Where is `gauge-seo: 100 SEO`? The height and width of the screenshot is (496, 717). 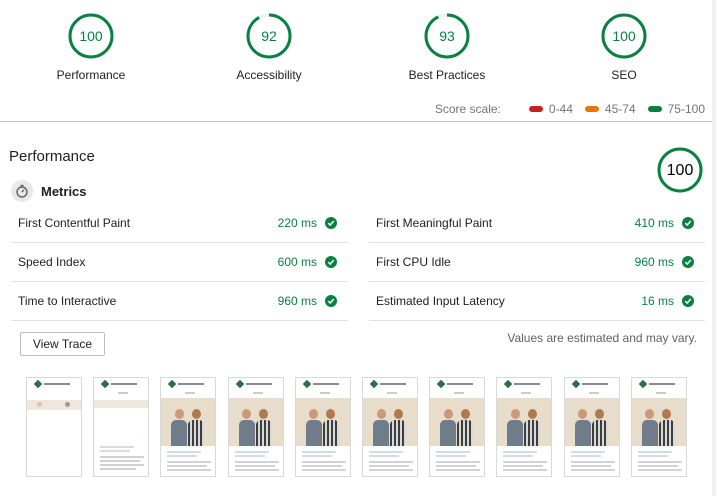 gauge-seo: 100 SEO is located at coordinates (624, 47).